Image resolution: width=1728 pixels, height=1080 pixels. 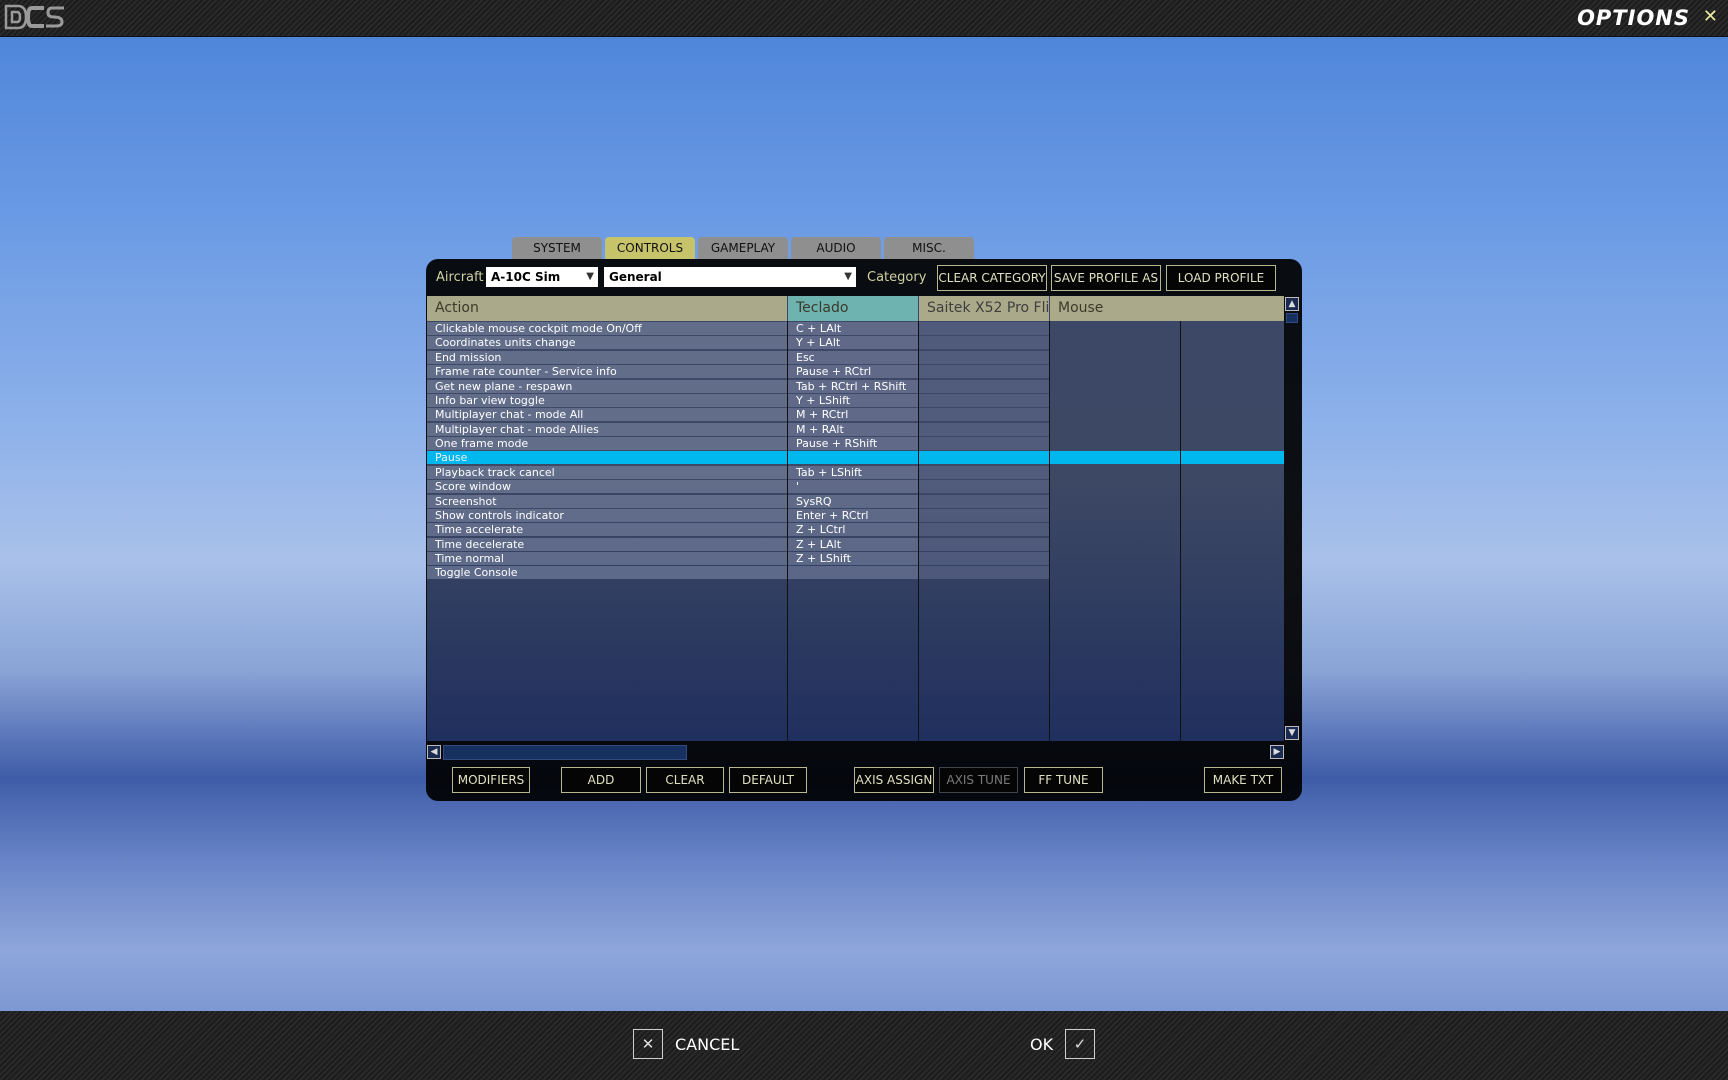 I want to click on table-row: Pause, so click(x=855, y=458).